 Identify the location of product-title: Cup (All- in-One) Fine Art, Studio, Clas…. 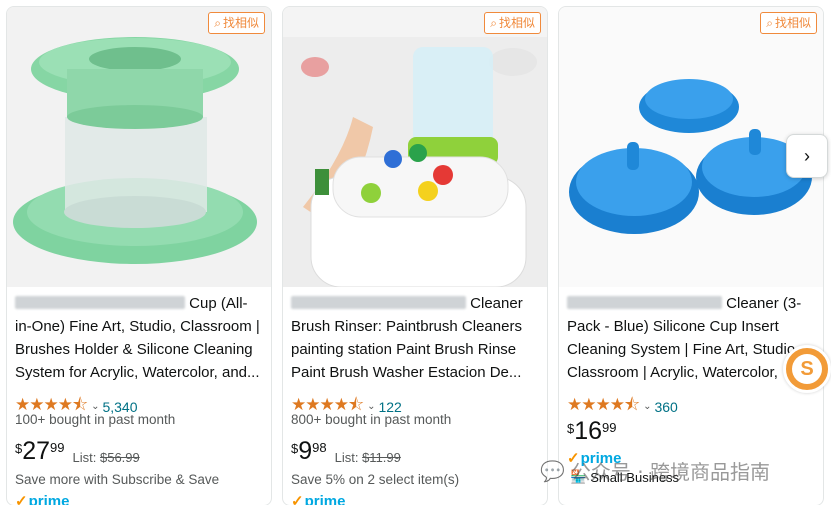
(141, 338).